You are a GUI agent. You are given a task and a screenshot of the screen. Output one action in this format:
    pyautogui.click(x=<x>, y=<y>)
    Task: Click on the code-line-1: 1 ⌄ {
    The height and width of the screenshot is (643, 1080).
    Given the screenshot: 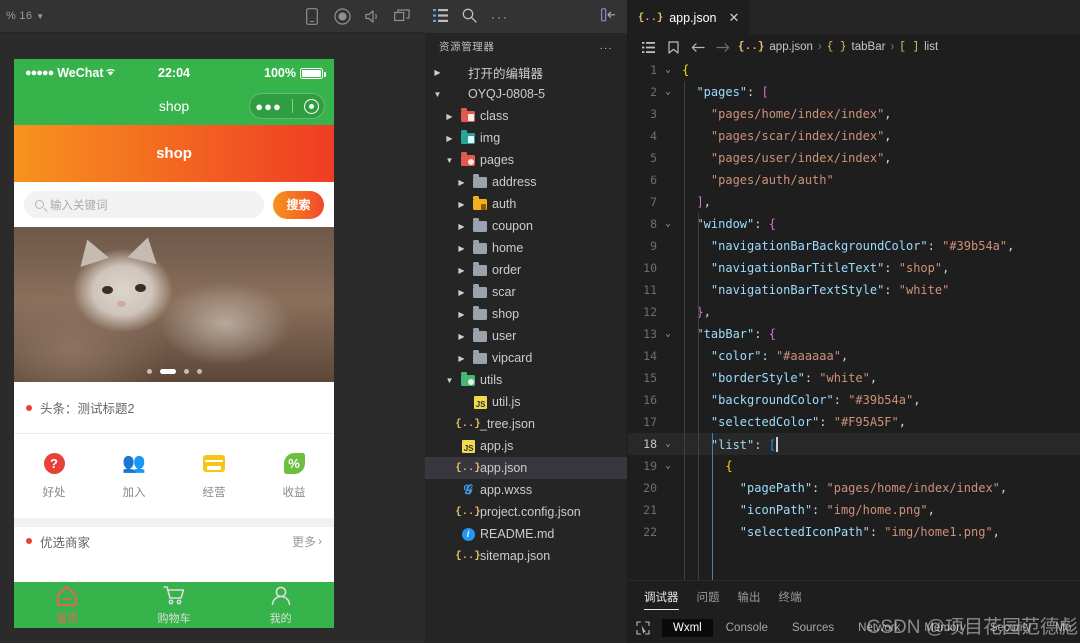 What is the action you would take?
    pyautogui.click(x=854, y=70)
    